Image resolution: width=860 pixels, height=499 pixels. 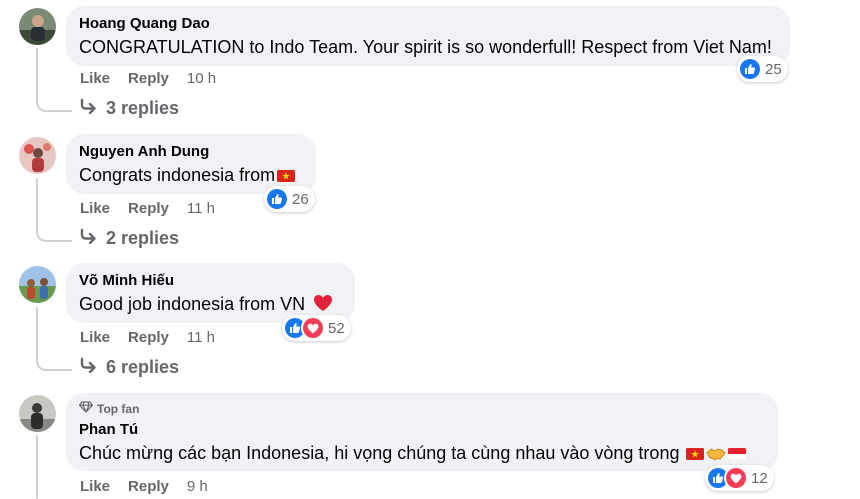 I want to click on view-replies-link: 3 replies, so click(x=129, y=108).